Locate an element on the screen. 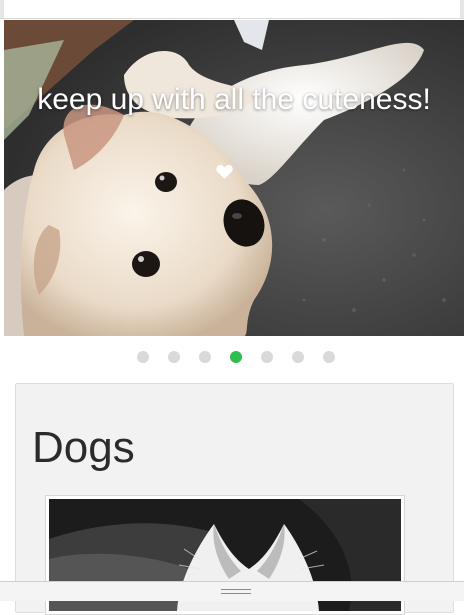 This screenshot has width=464, height=615. heart-outline-icon is located at coordinates (224, 171).